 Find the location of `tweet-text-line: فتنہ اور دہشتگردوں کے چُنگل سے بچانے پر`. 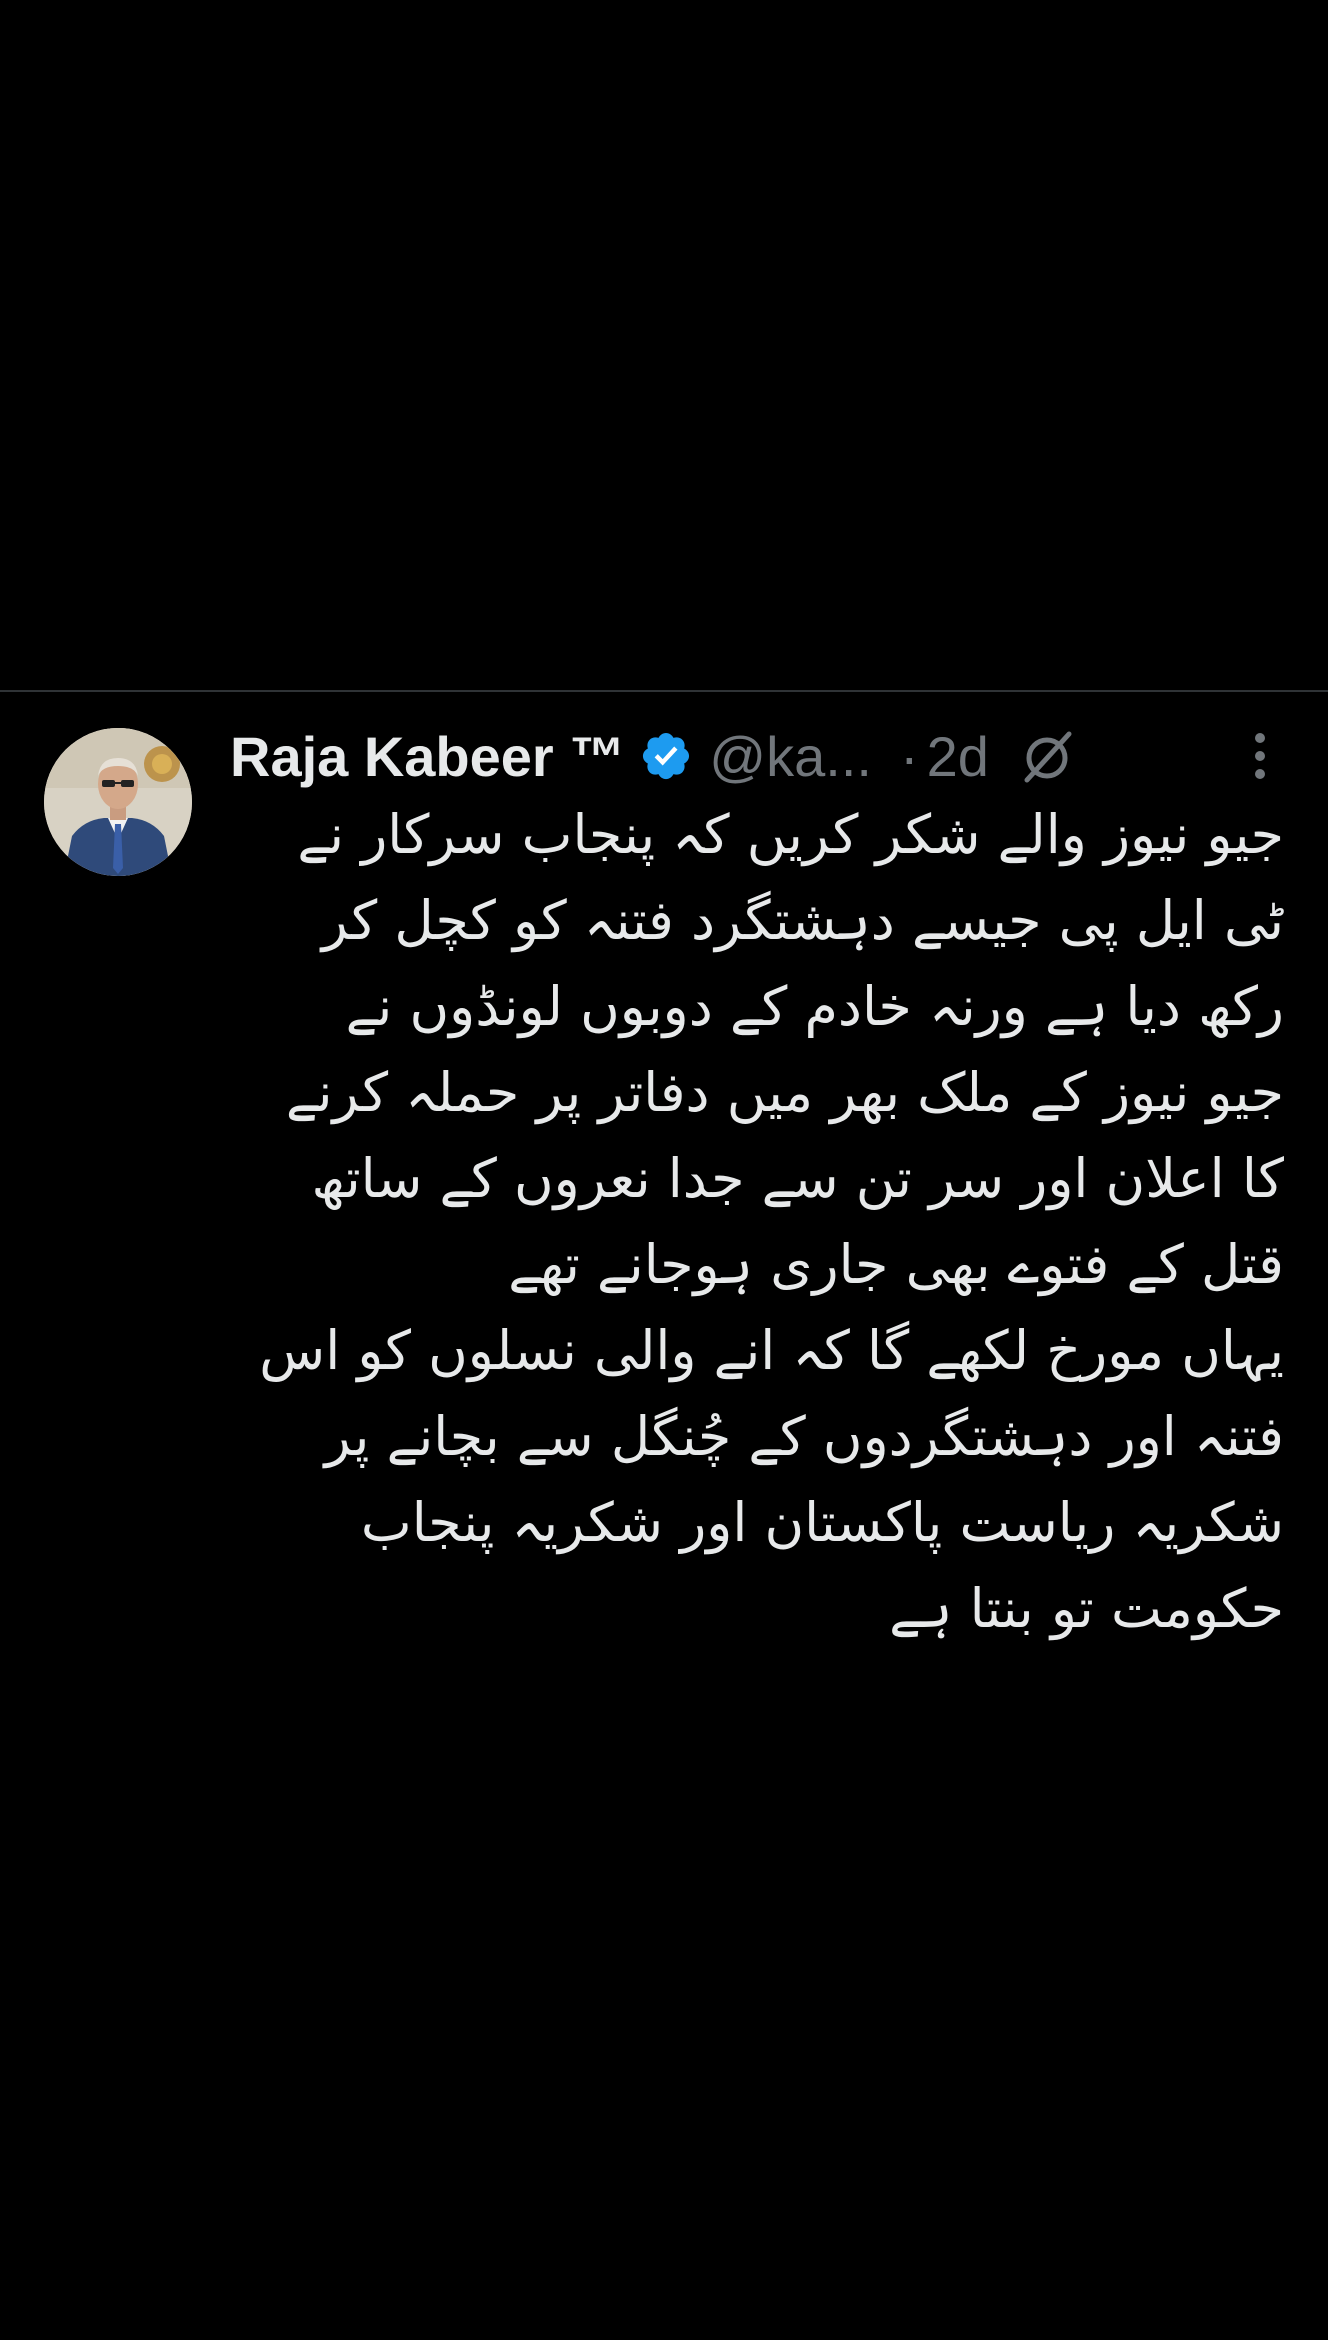

tweet-text-line: فتنہ اور دہشتگردوں کے چُنگل سے بچانے پر is located at coordinates (804, 1436).